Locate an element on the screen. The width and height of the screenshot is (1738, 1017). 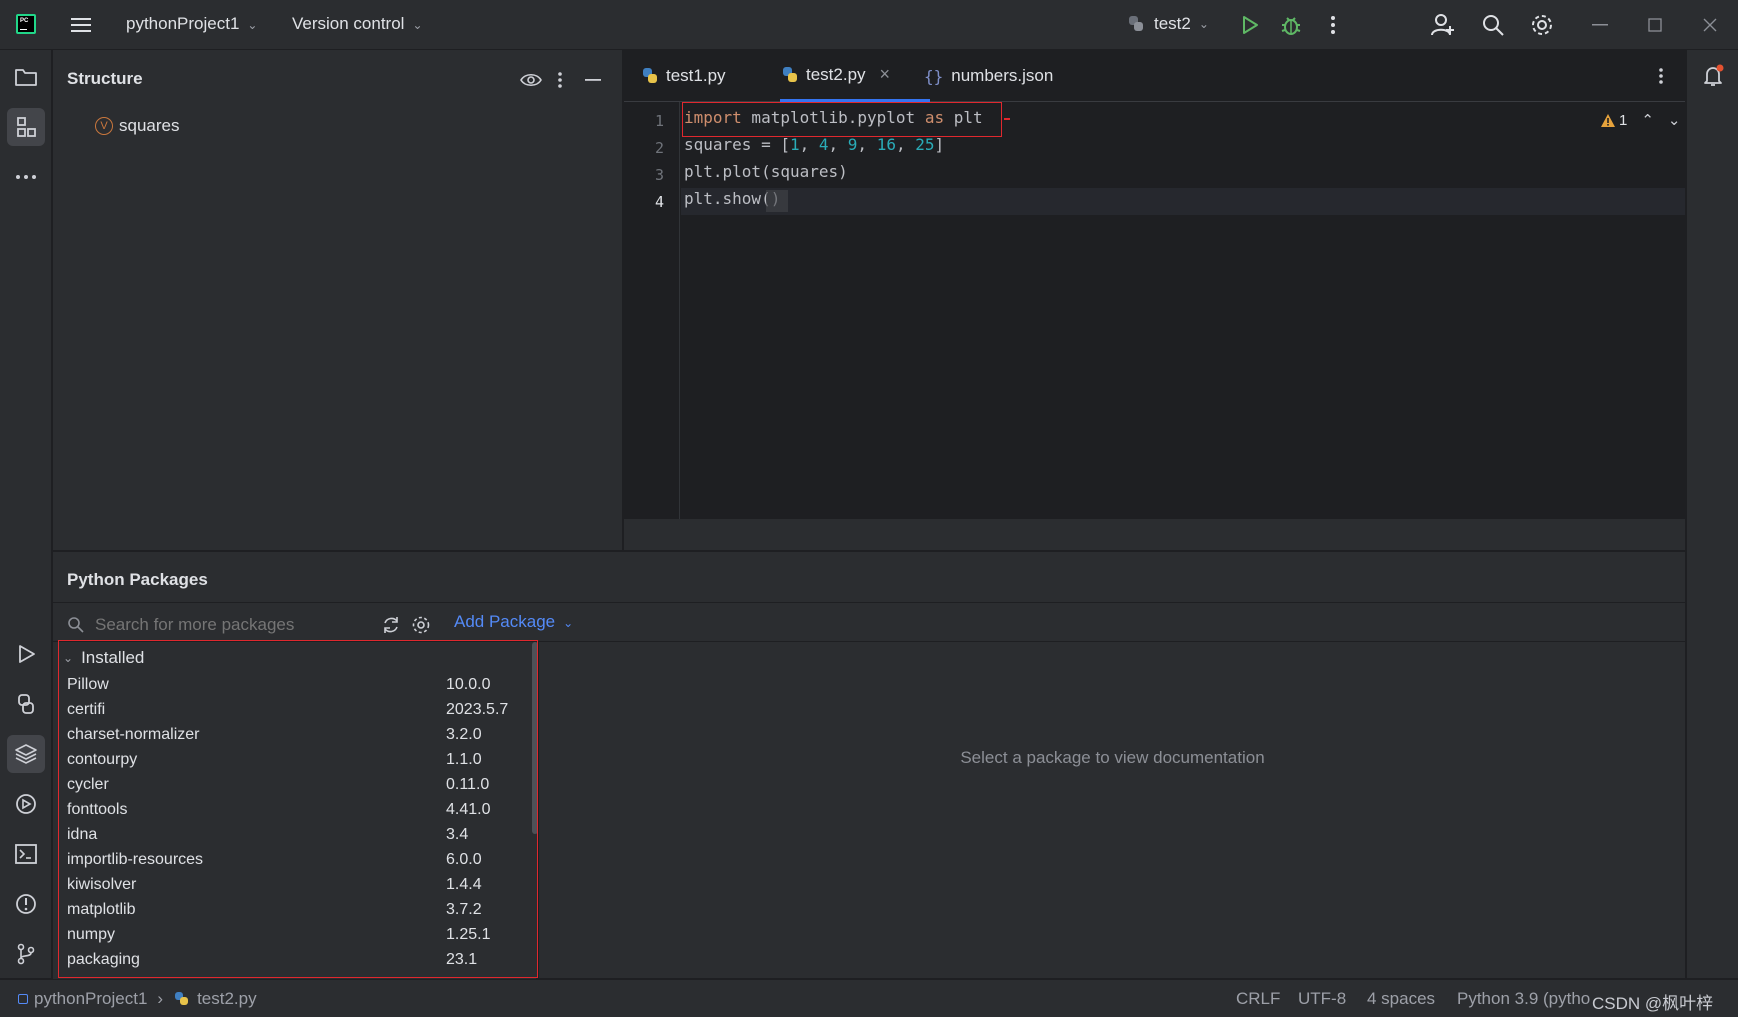
code-token: as is located at coordinates (934, 117).